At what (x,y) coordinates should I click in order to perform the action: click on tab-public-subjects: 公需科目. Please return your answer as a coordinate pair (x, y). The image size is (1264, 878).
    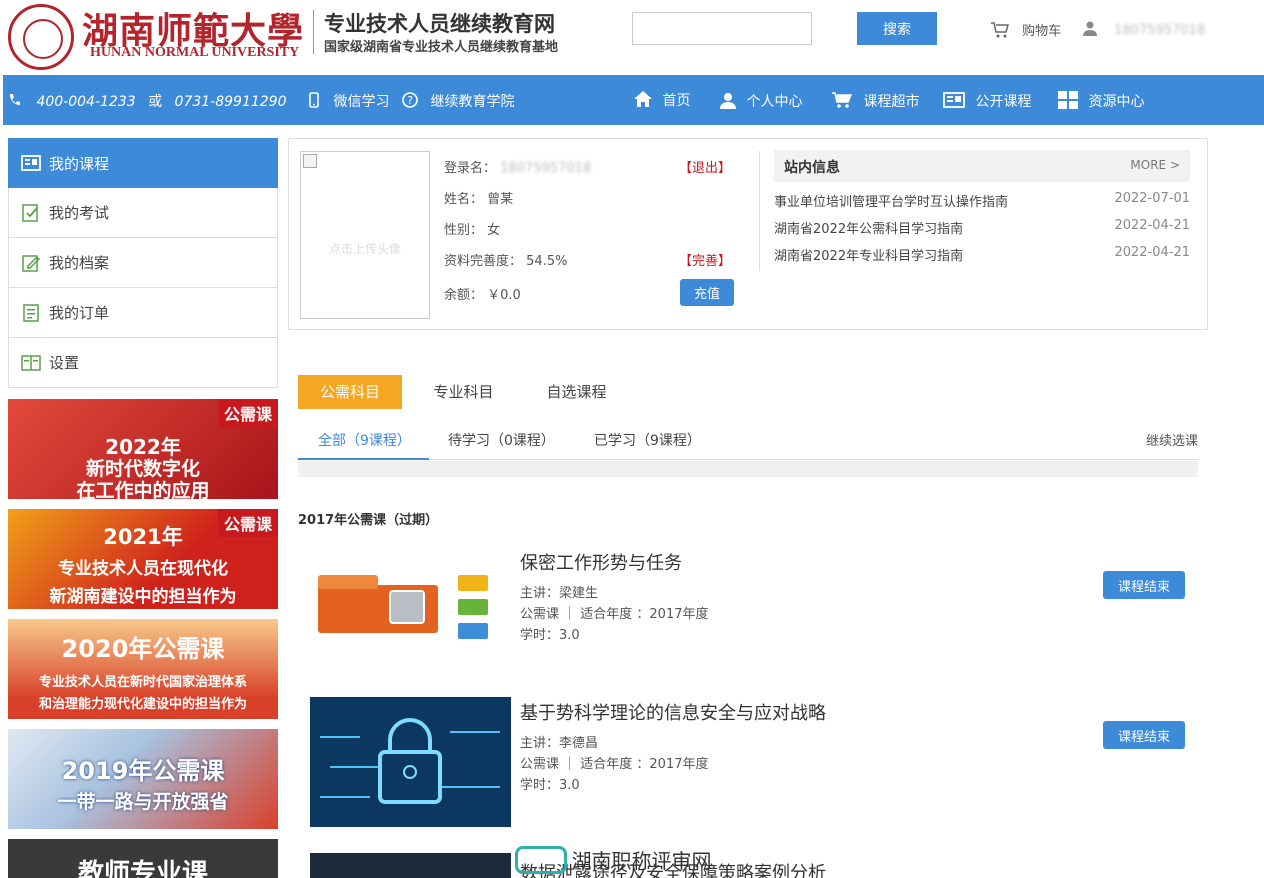
    Looking at the image, I should click on (350, 392).